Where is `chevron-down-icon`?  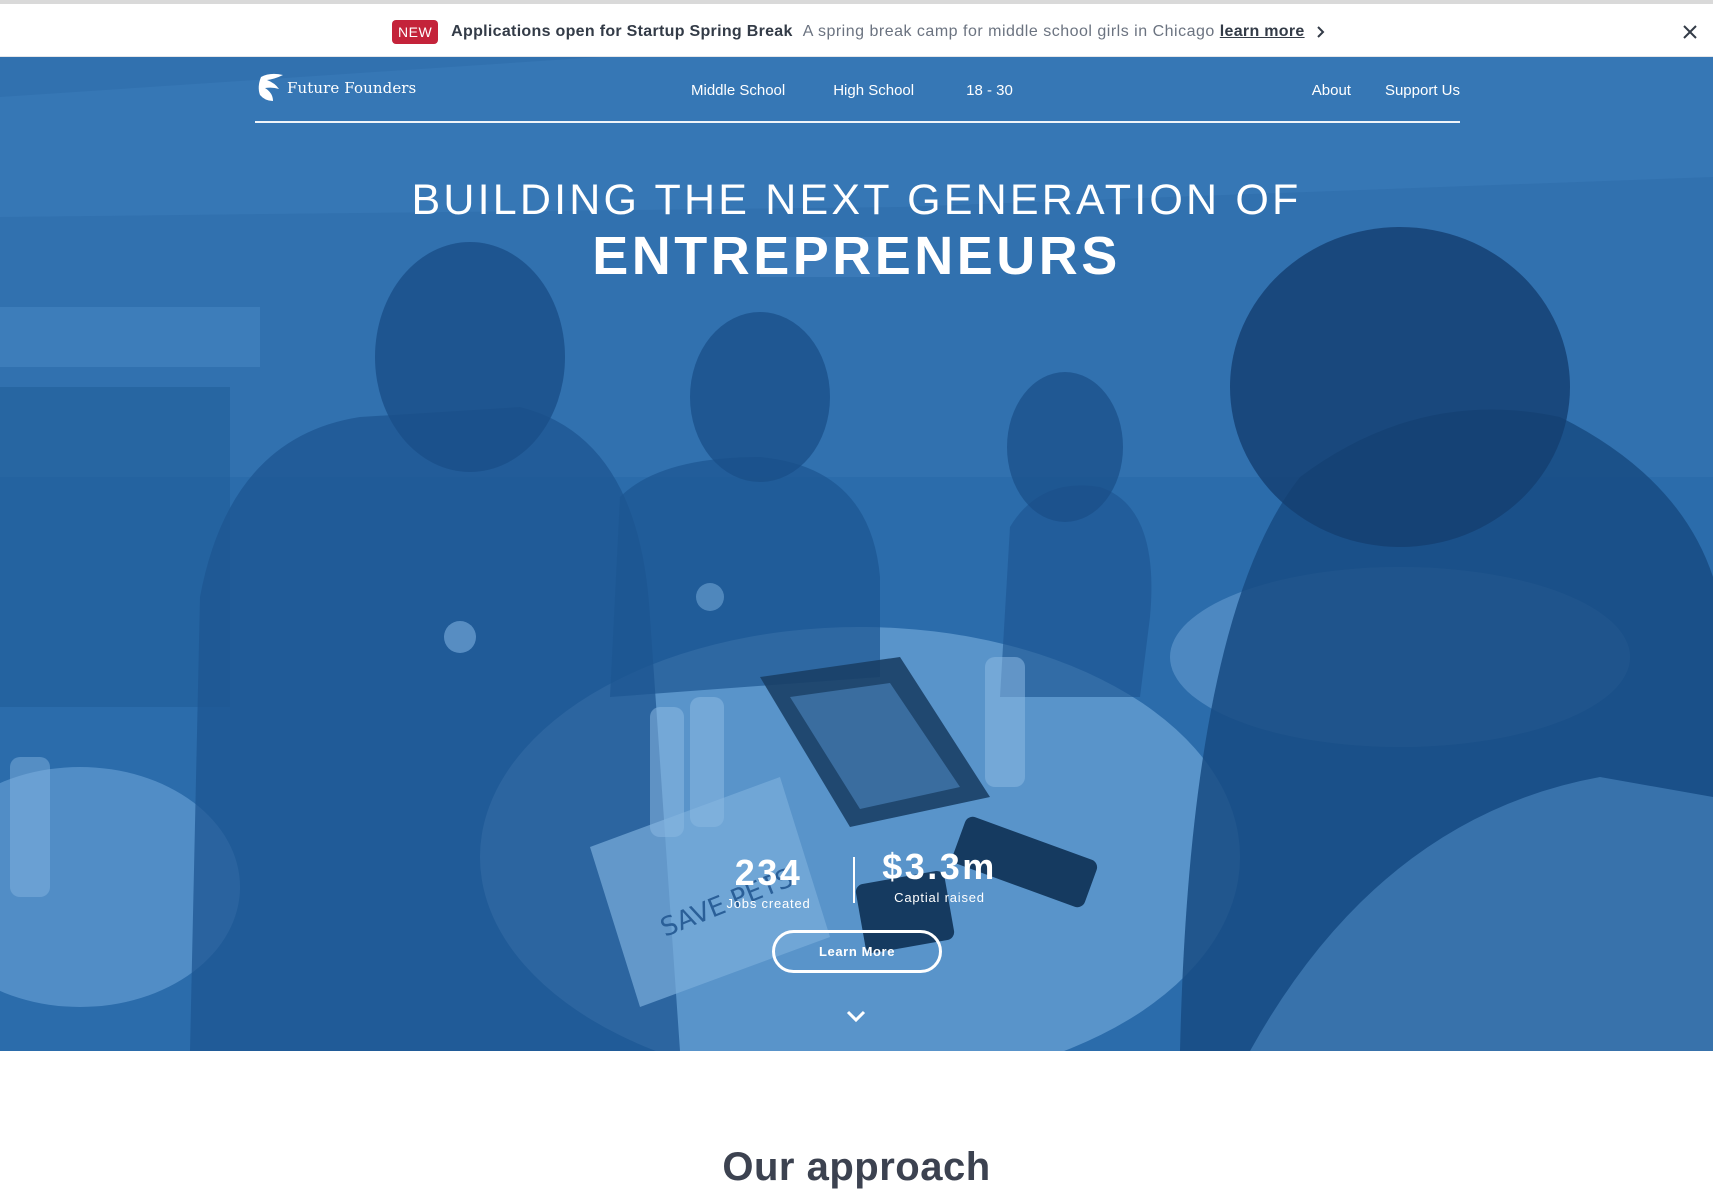 chevron-down-icon is located at coordinates (856, 1016).